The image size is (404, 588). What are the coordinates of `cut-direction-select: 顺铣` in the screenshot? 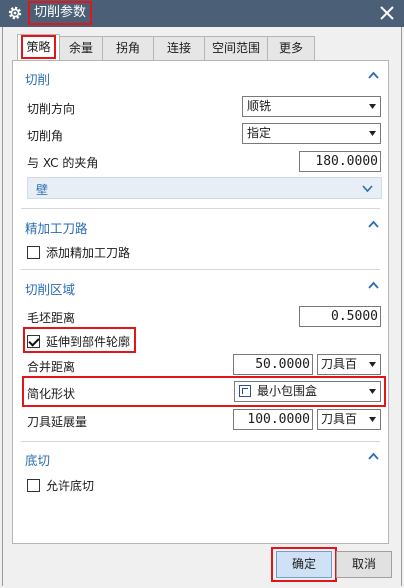 It's located at (311, 106).